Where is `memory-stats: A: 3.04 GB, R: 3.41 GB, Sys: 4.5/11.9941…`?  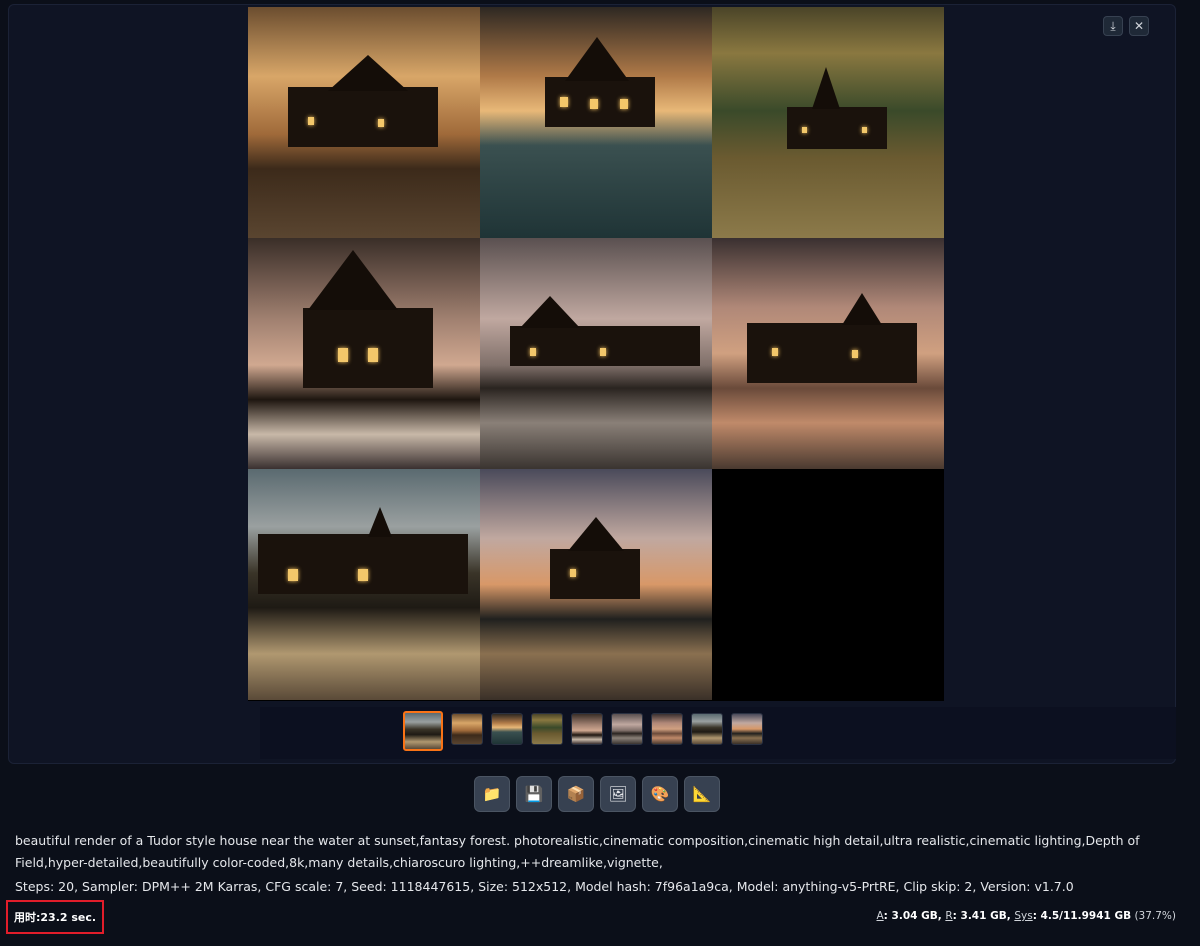 memory-stats: A: 3.04 GB, R: 3.41 GB, Sys: 4.5/11.9941… is located at coordinates (1026, 916).